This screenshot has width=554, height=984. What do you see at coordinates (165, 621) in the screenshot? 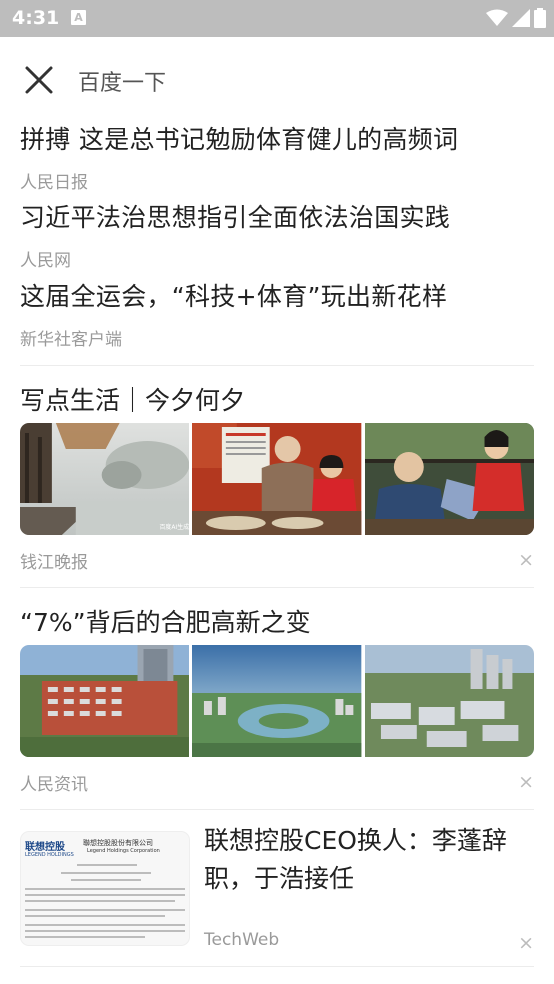
I see `feed-item-title: “7%”背后的合肥高新之变` at bounding box center [165, 621].